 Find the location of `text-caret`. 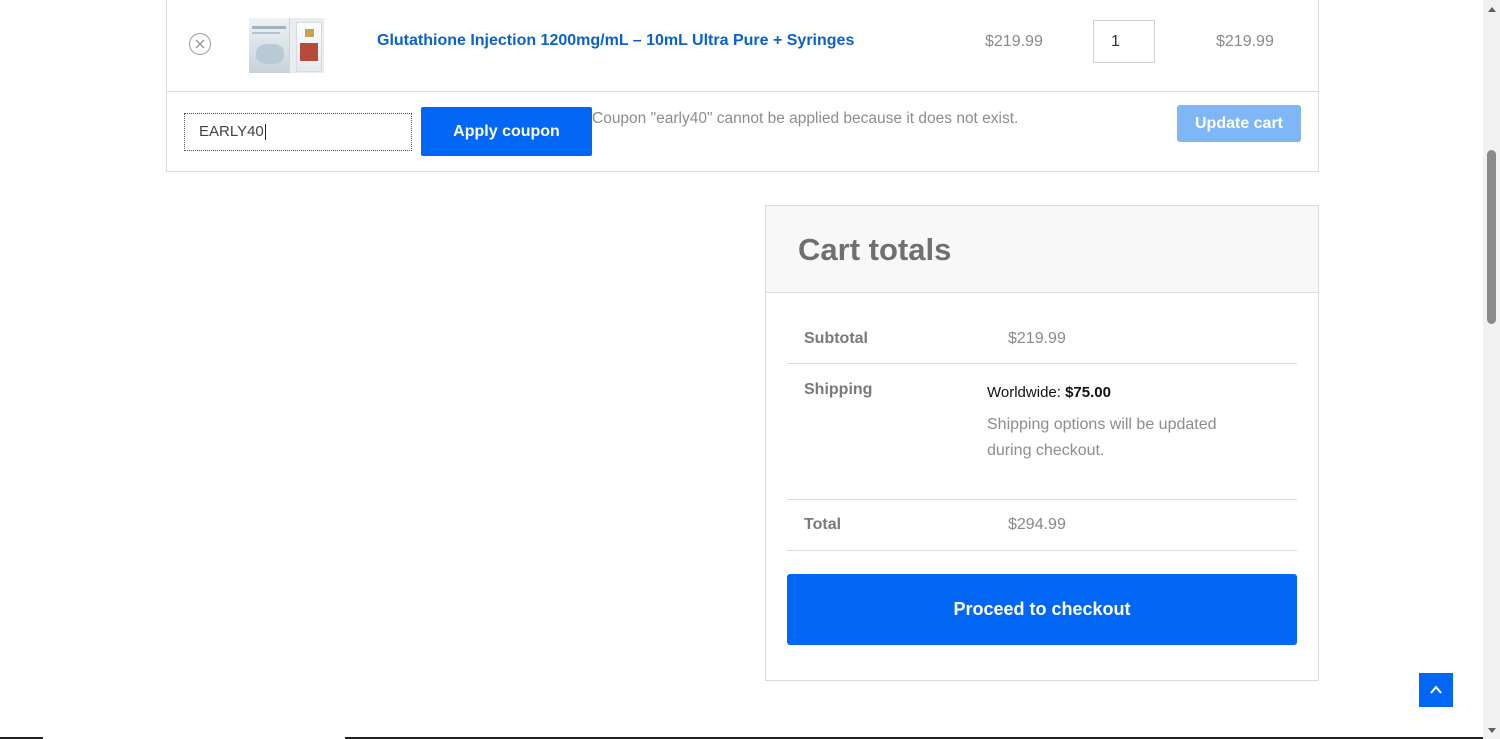

text-caret is located at coordinates (265, 132).